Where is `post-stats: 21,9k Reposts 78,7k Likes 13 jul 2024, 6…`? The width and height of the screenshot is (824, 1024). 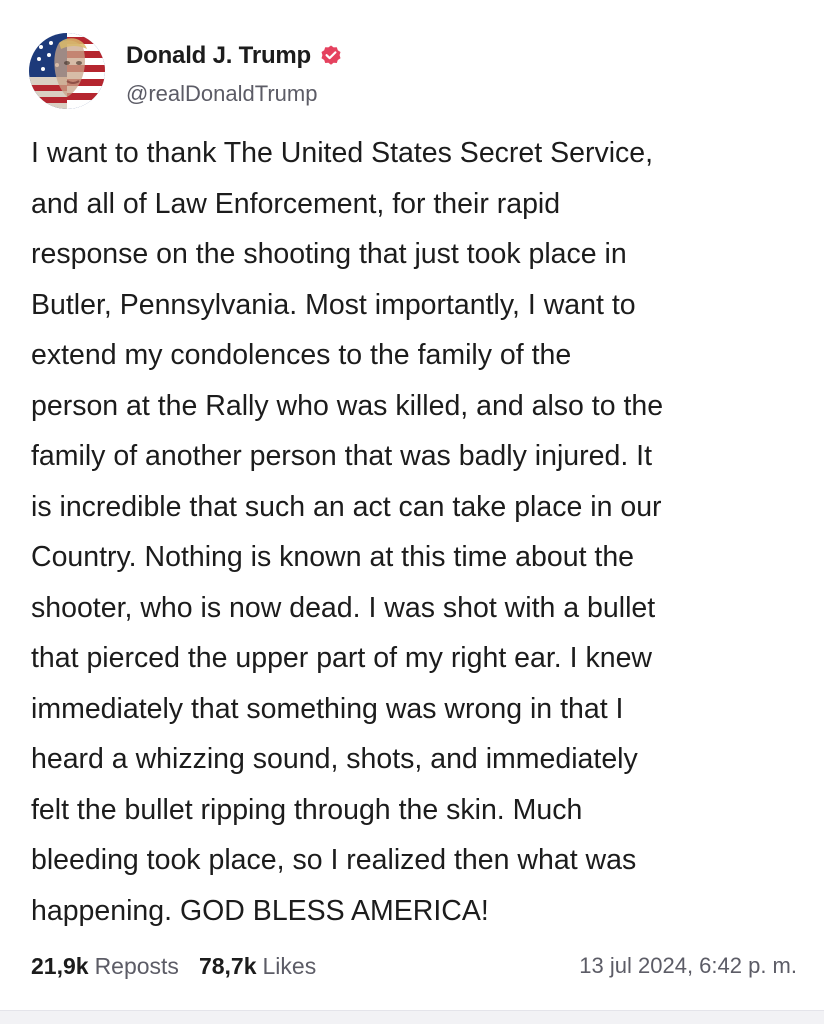 post-stats: 21,9k Reposts 78,7k Likes 13 jul 2024, 6… is located at coordinates (414, 966).